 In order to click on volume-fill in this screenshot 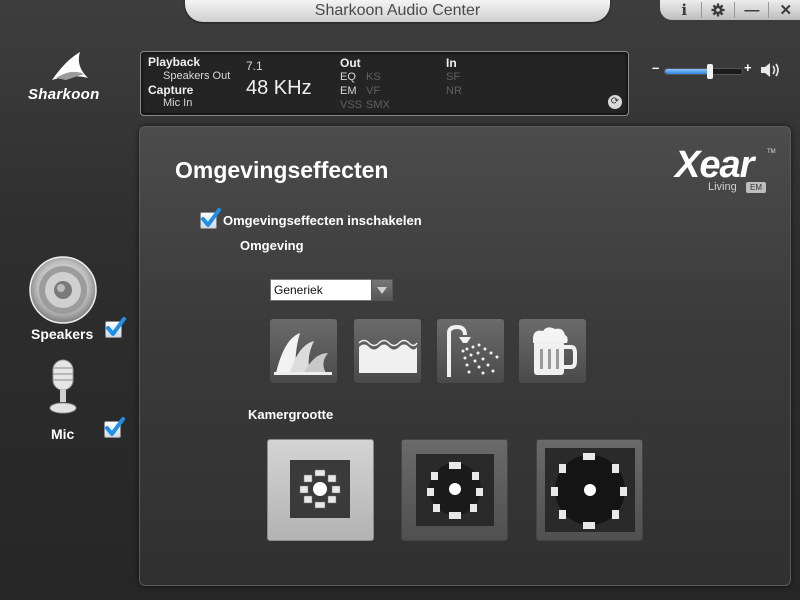, I will do `click(687, 71)`.